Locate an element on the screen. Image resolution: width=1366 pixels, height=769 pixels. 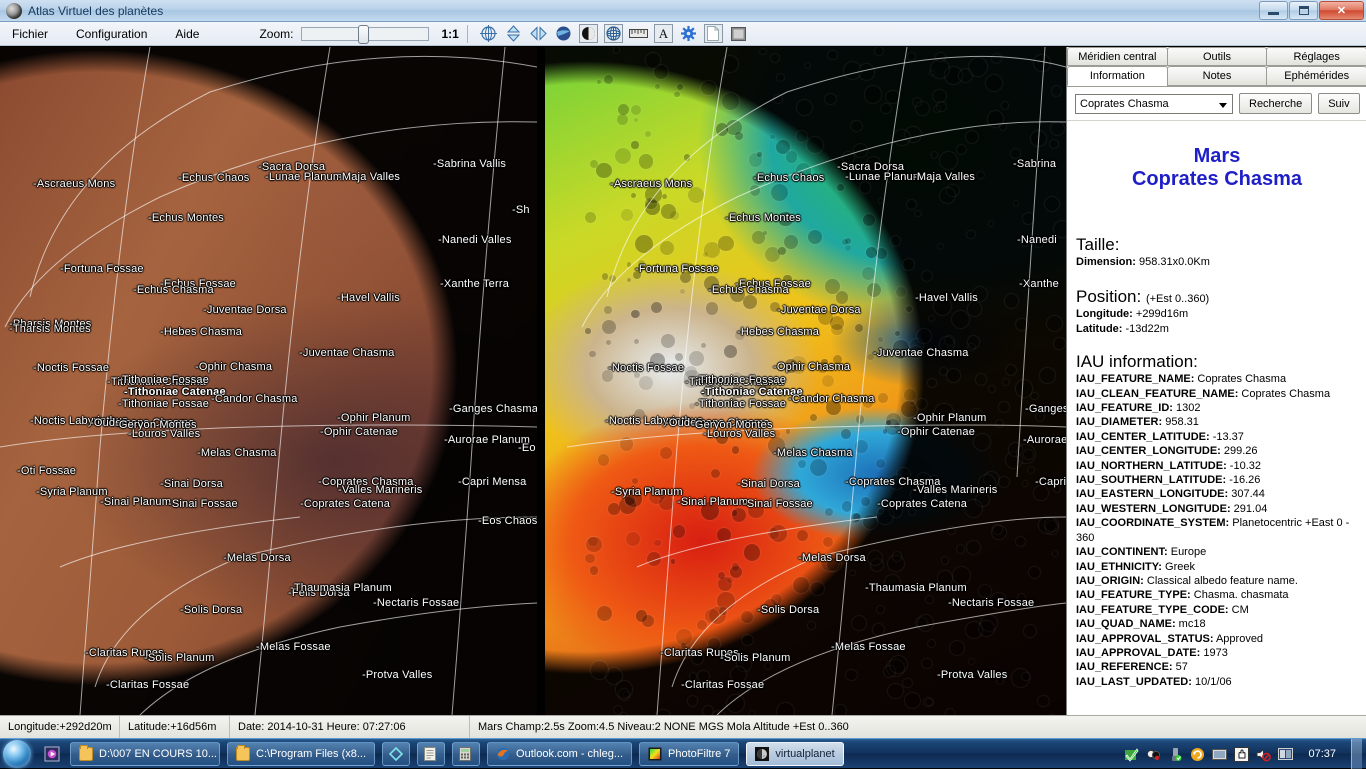
zoom-slider is located at coordinates (365, 34).